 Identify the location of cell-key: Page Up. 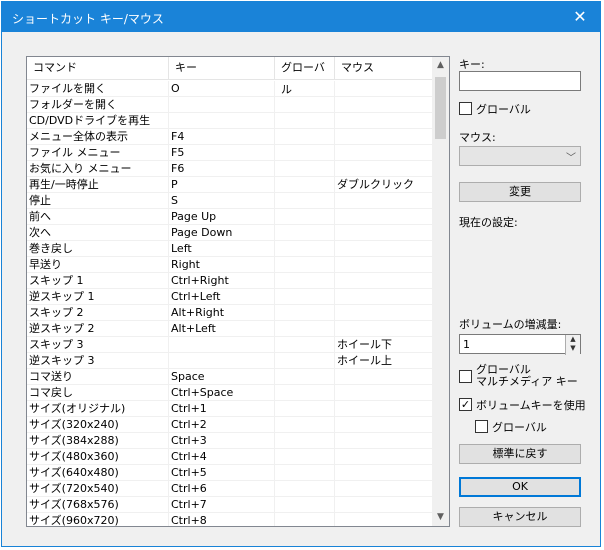
(222, 217).